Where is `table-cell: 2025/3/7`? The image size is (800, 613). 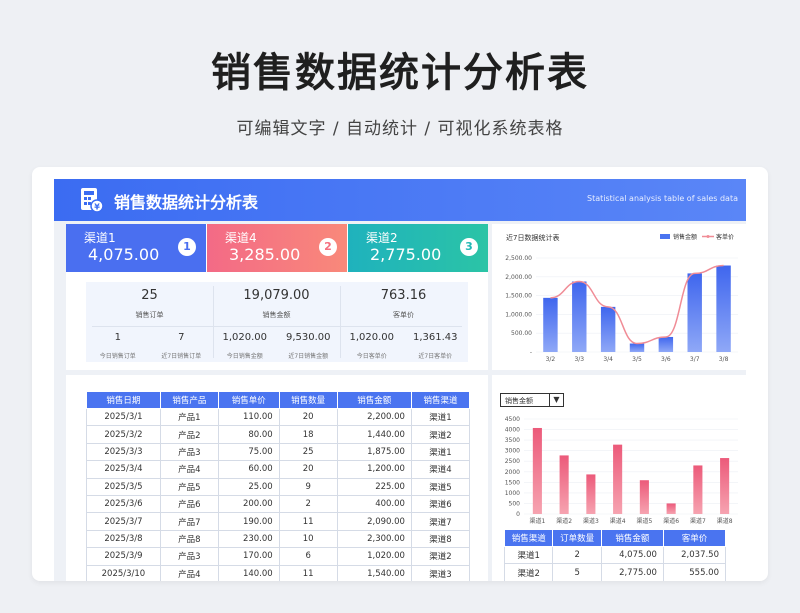 table-cell: 2025/3/7 is located at coordinates (123, 521).